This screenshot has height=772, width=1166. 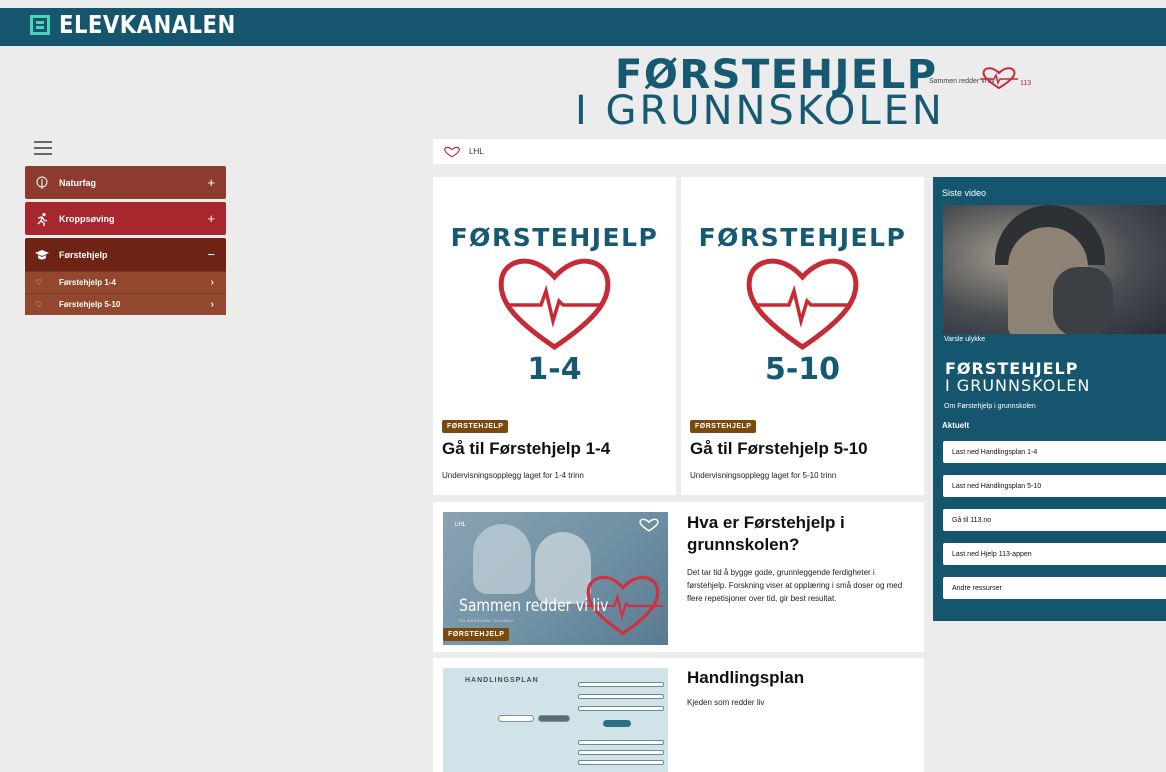 I want to click on logo-text: ELEVKANALEN, so click(x=147, y=24).